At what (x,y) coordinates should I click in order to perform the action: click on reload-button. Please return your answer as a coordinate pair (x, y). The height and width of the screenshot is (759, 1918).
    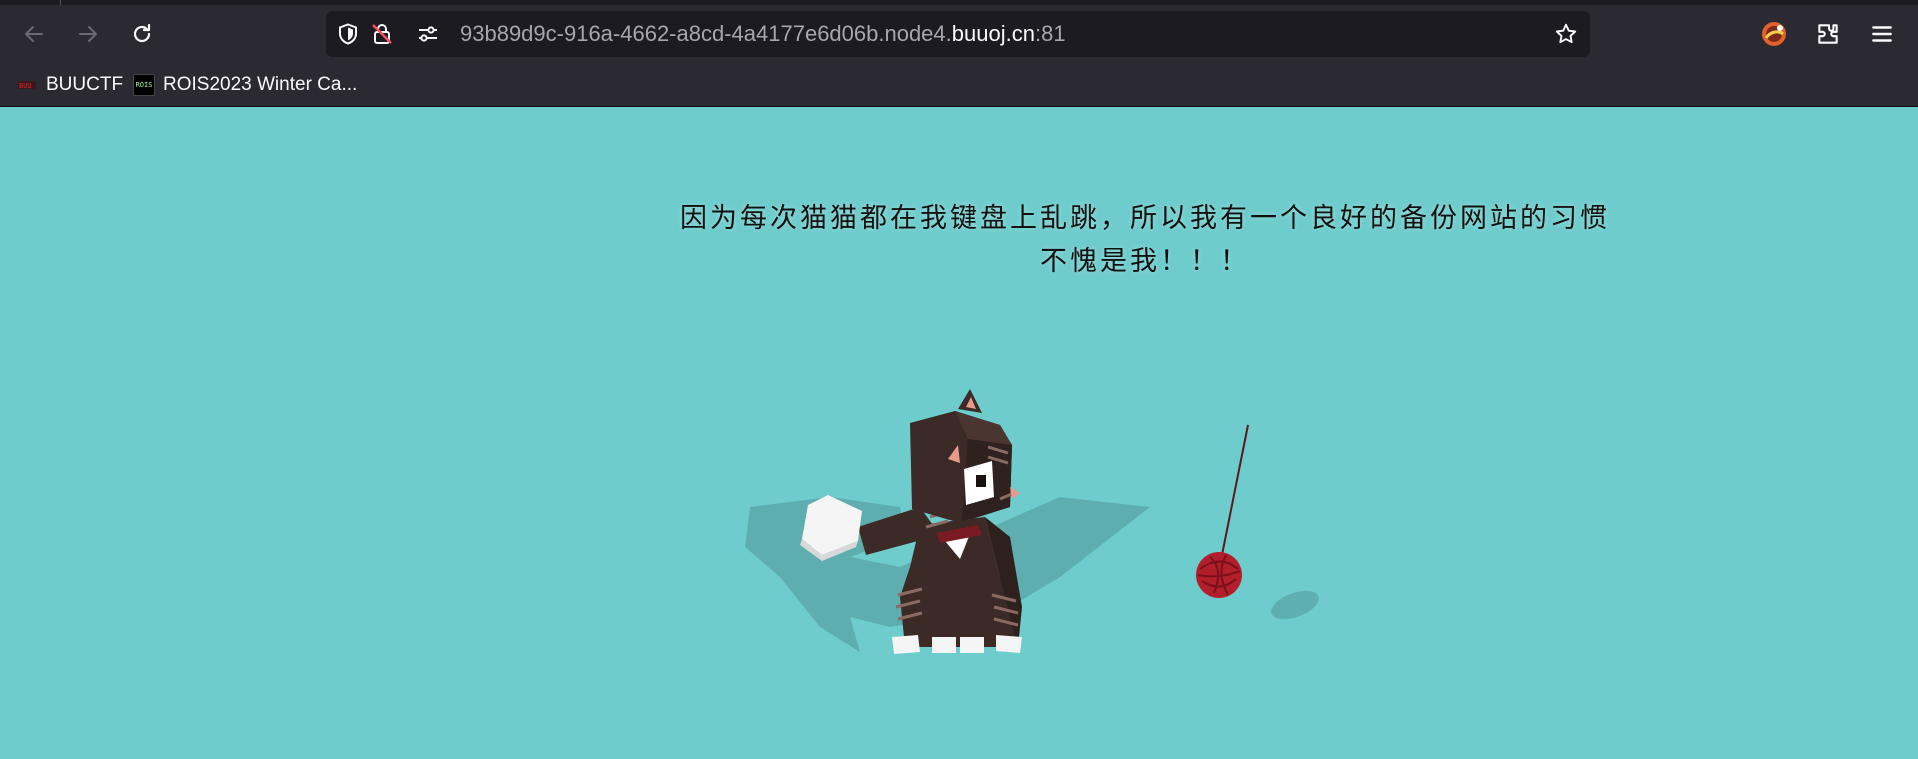
    Looking at the image, I should click on (142, 34).